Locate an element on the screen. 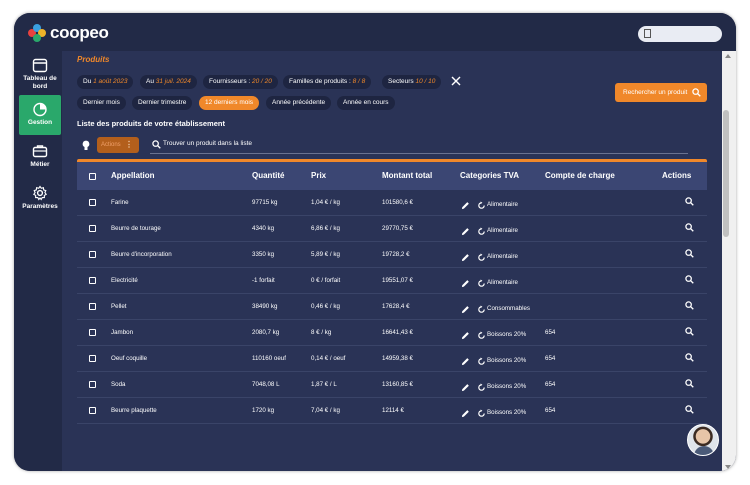 This screenshot has width=750, height=485. sidebar-item-tableau-de-bord: Tableau de bord is located at coordinates (40, 76).